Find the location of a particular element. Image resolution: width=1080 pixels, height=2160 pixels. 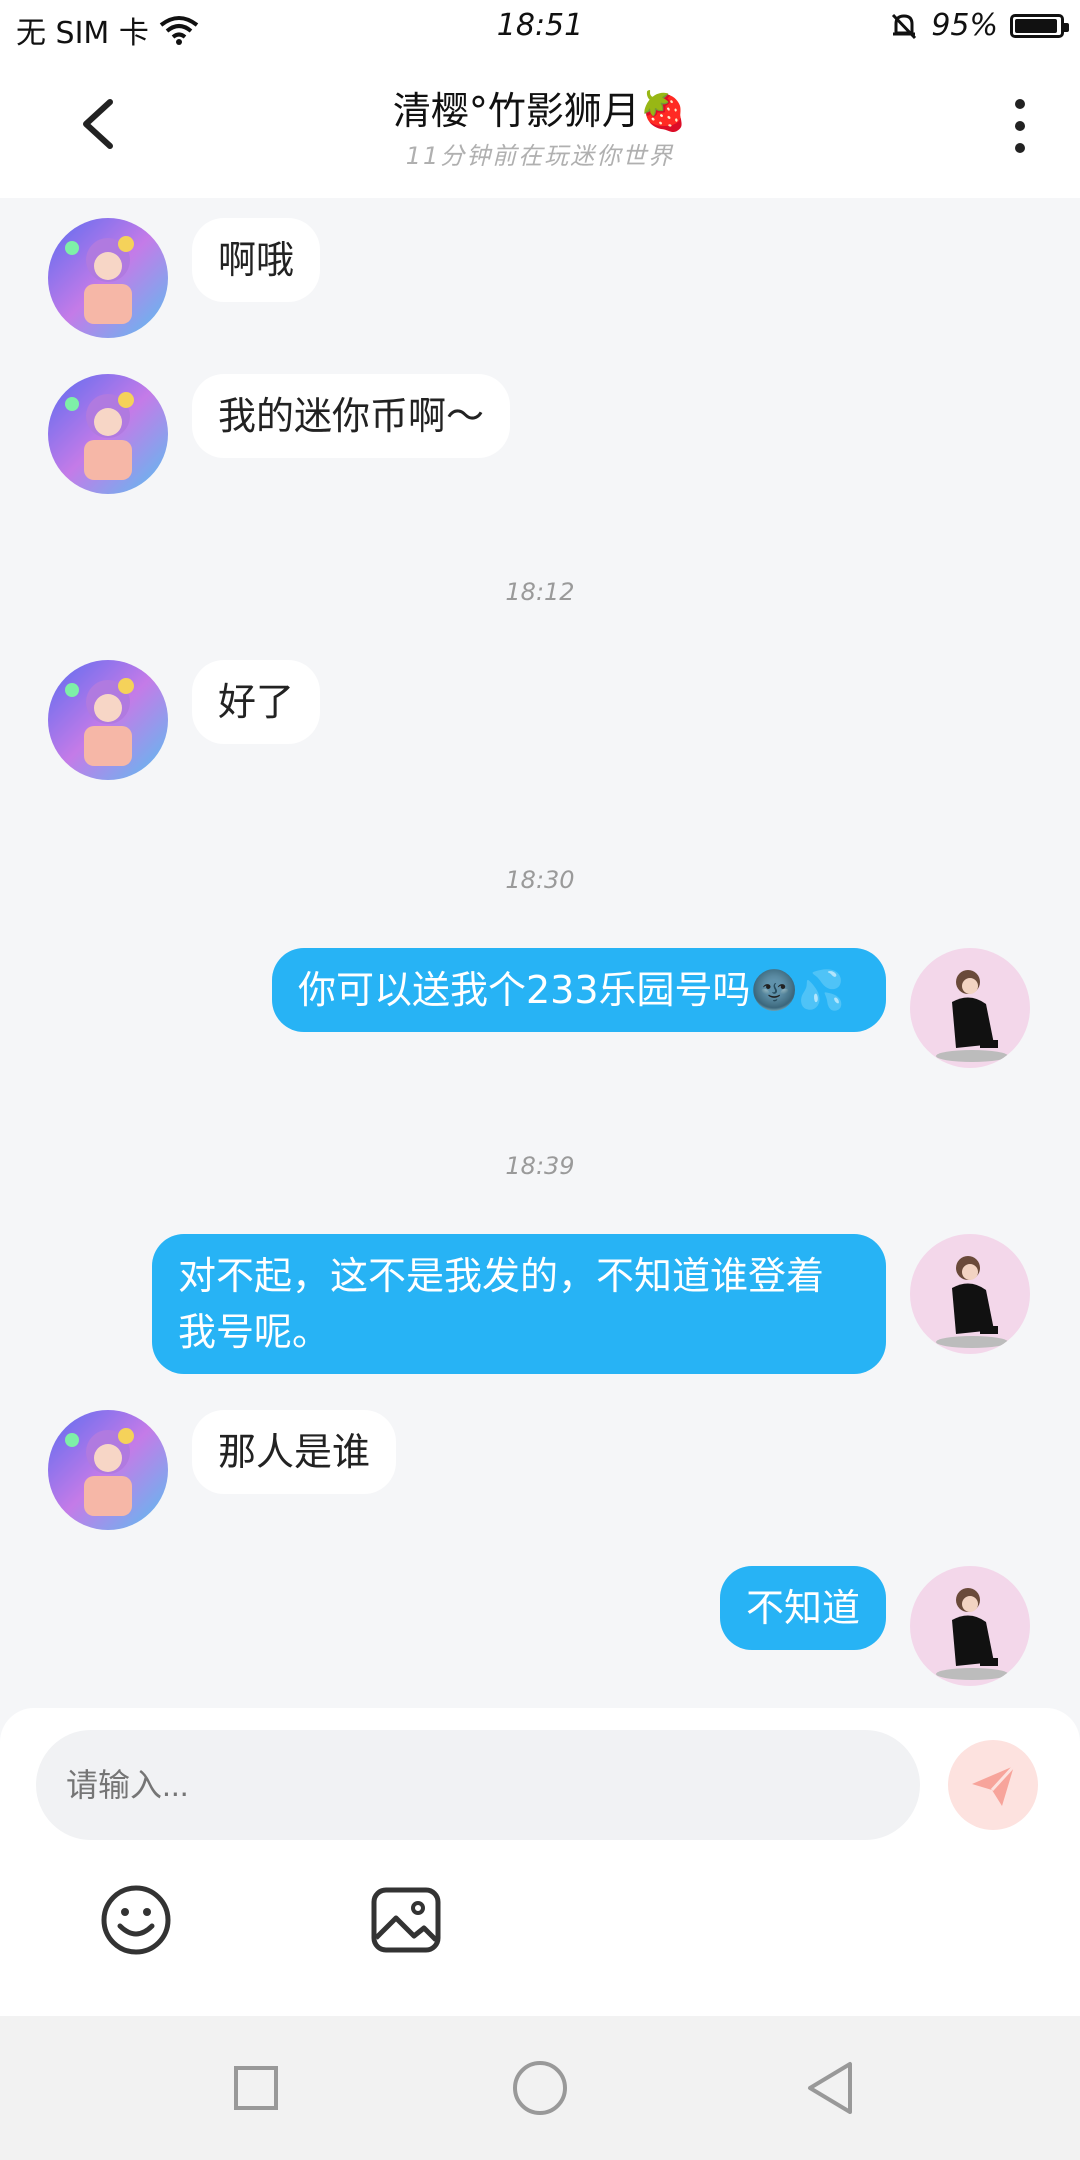

circle-icon is located at coordinates (540, 2088).